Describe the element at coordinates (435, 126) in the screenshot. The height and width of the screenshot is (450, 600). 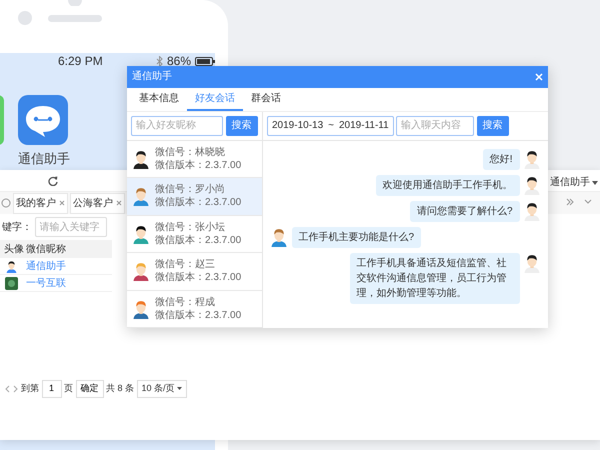
I see `chat-search-field: 输入聊天内容` at that location.